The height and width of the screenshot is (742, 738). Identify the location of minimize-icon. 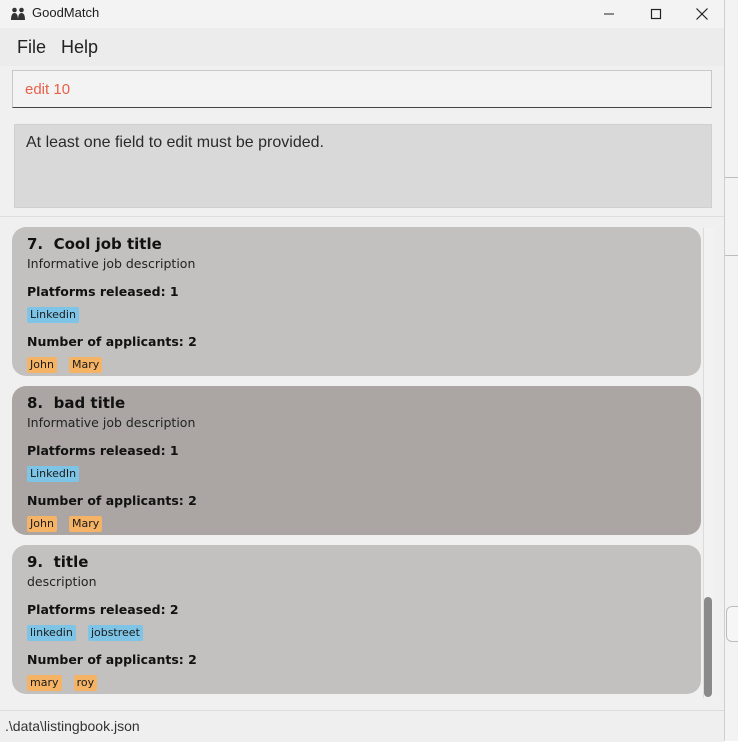
(609, 14).